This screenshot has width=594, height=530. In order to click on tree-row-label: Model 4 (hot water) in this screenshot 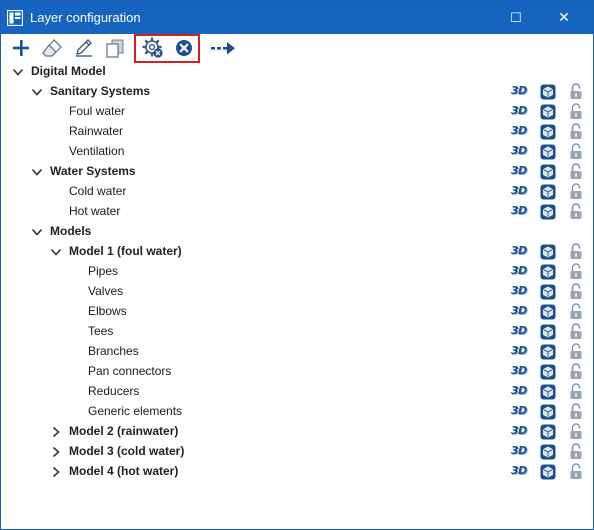, I will do `click(124, 471)`.